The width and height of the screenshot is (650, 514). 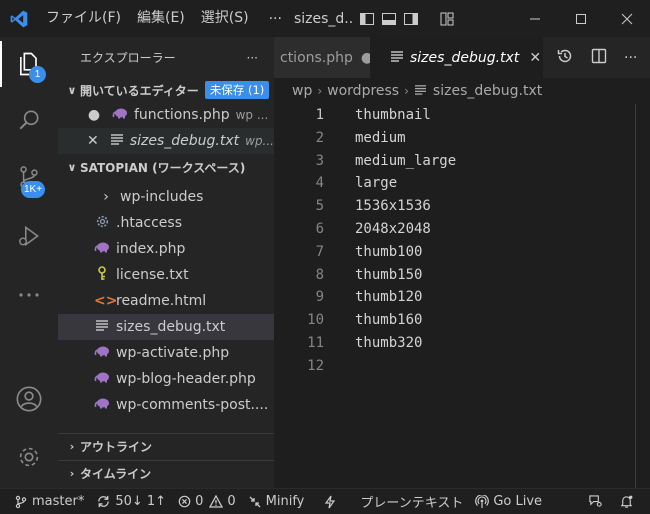 I want to click on run-debug-icon, so click(x=29, y=236).